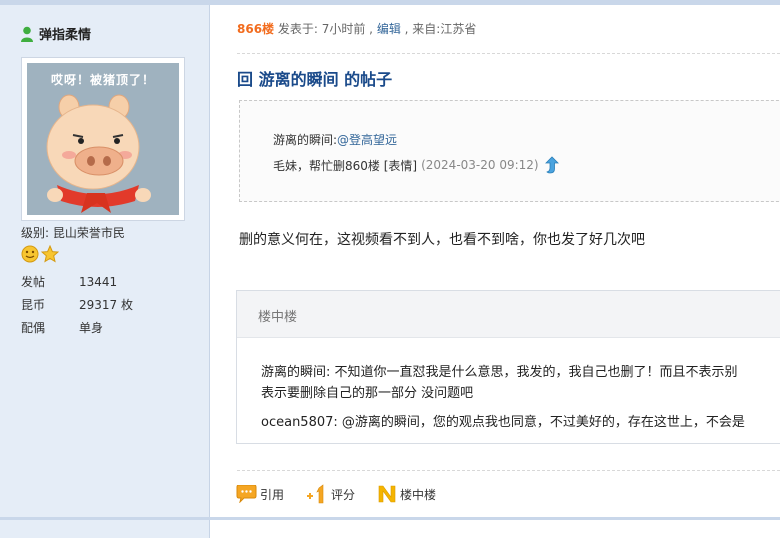  Describe the element at coordinates (387, 494) in the screenshot. I see `floor-in-floor-icon` at that location.